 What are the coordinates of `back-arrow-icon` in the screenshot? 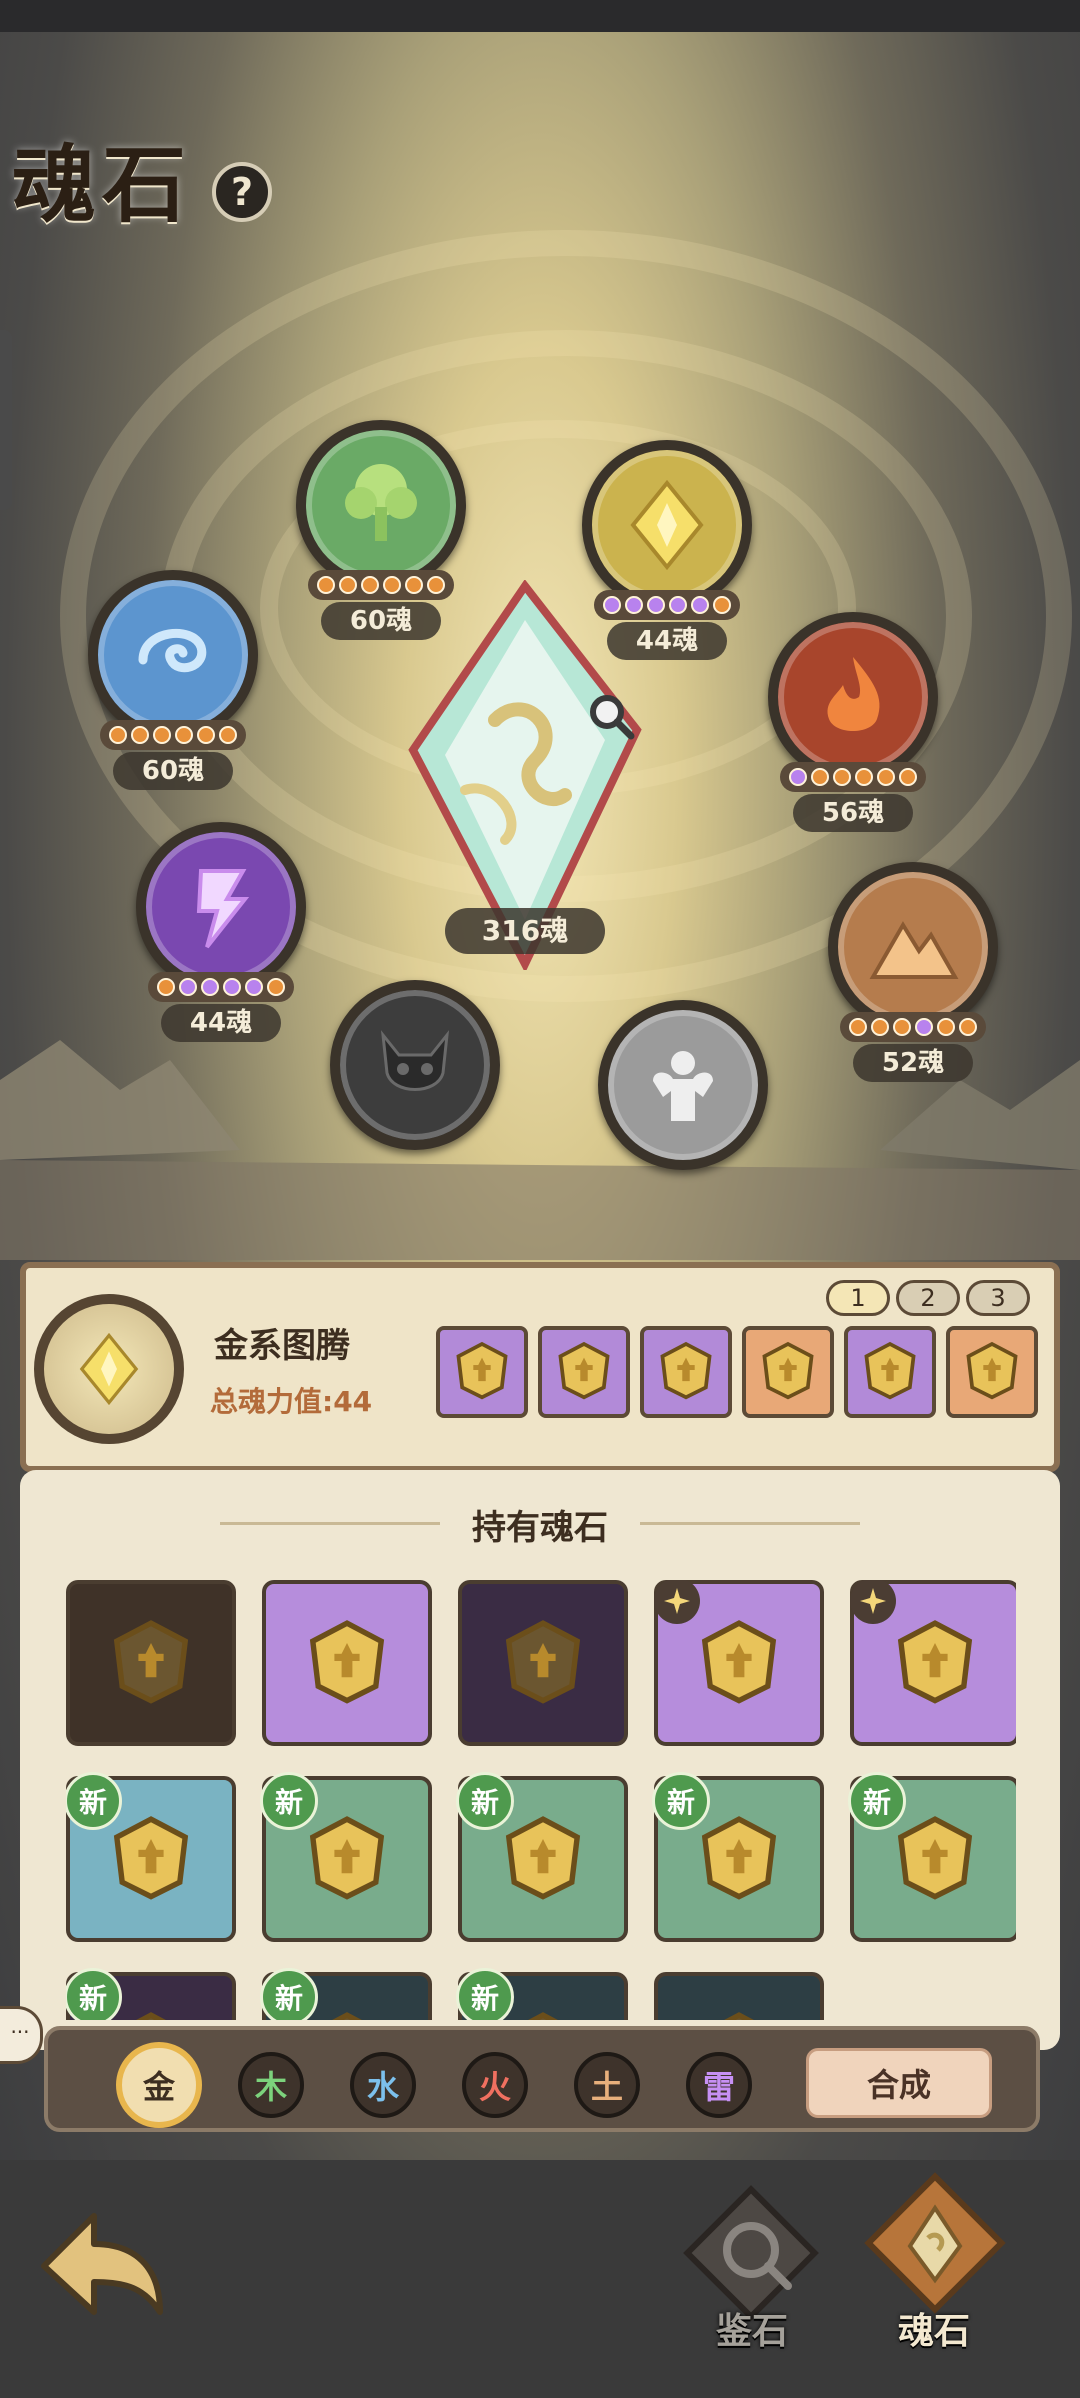 It's located at (104, 2266).